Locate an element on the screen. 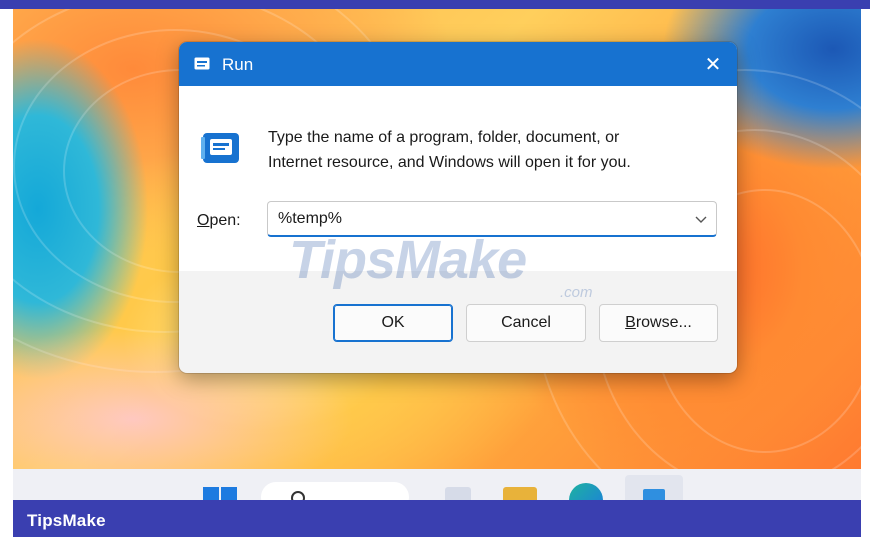 This screenshot has height=537, width=870. browse-accelerator: B is located at coordinates (630, 322).